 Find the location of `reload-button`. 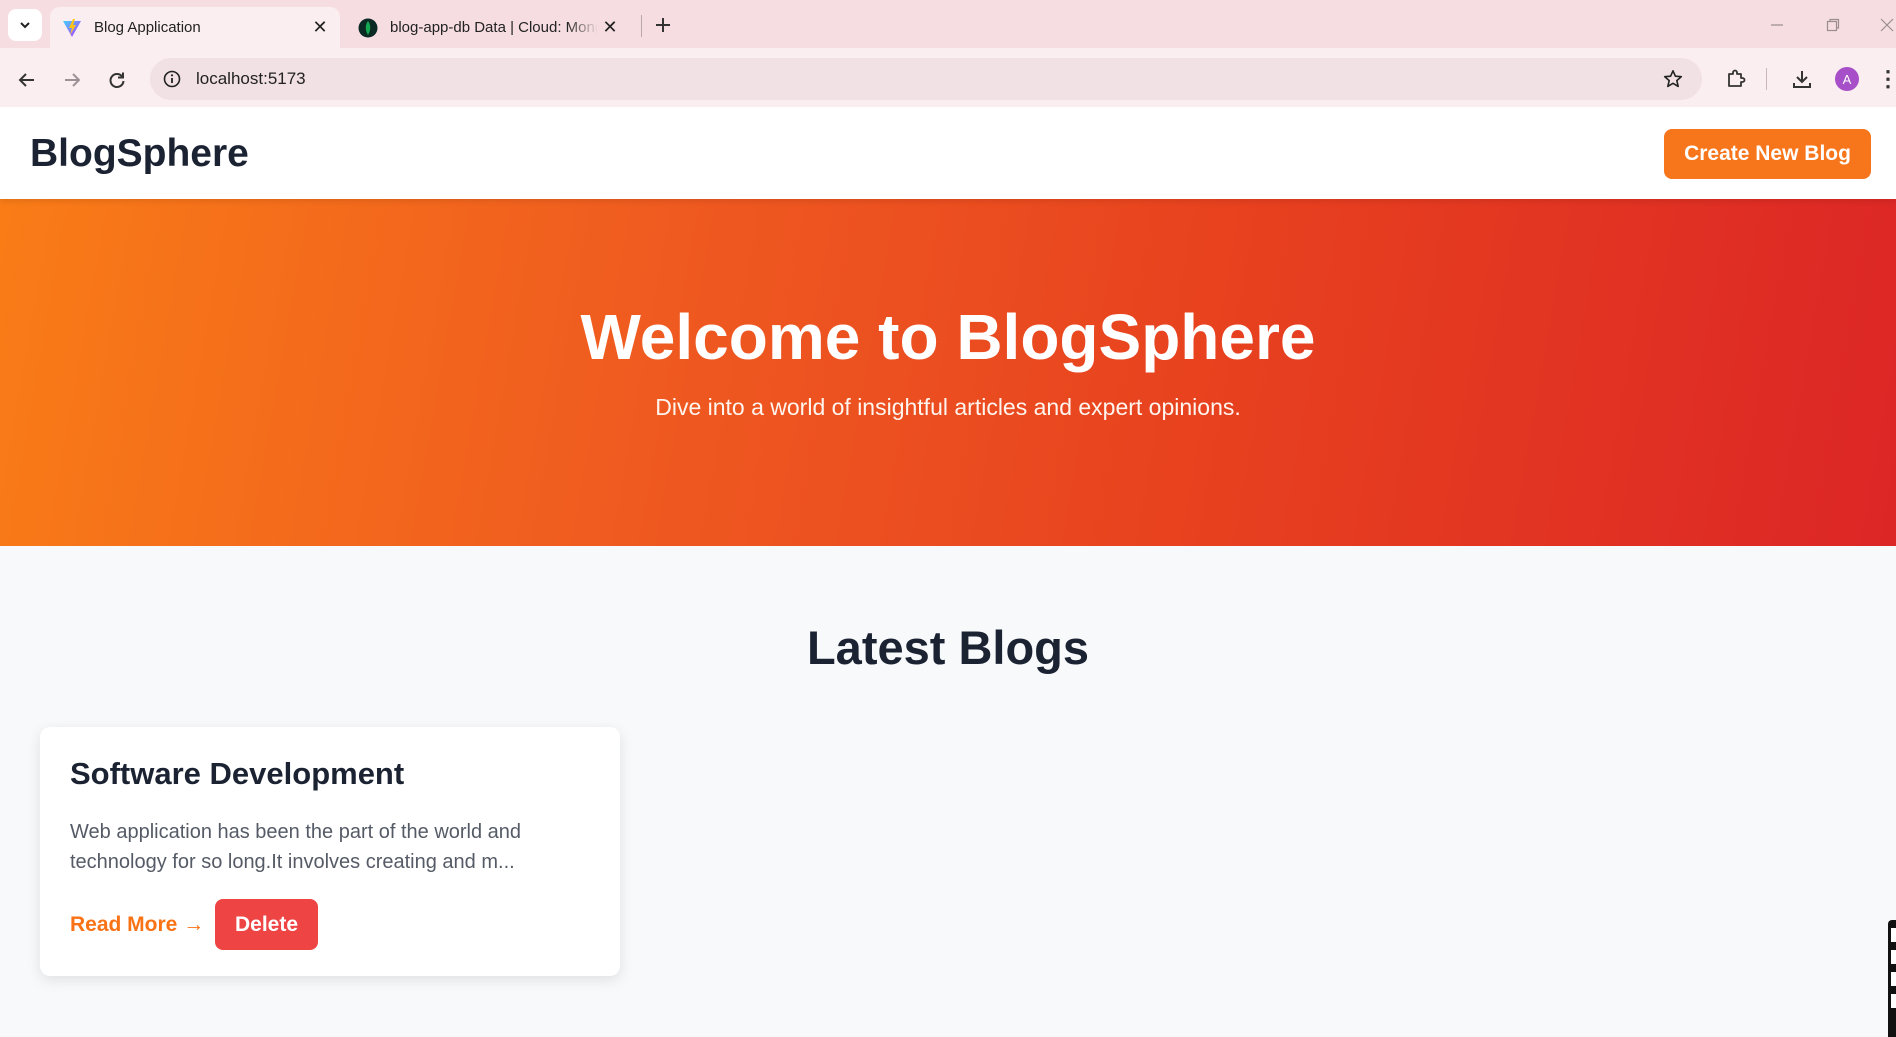

reload-button is located at coordinates (117, 80).